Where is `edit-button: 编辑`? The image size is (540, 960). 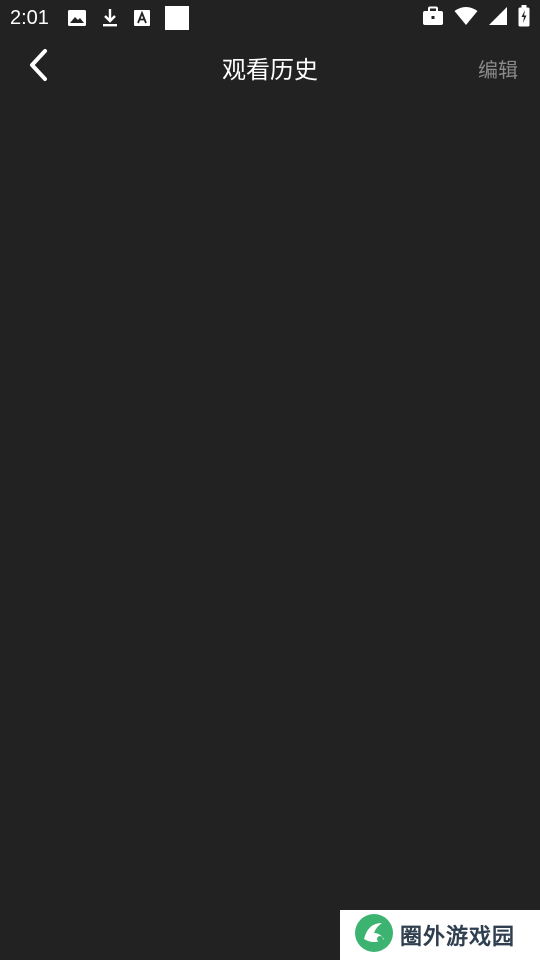
edit-button: 编辑 is located at coordinates (498, 68).